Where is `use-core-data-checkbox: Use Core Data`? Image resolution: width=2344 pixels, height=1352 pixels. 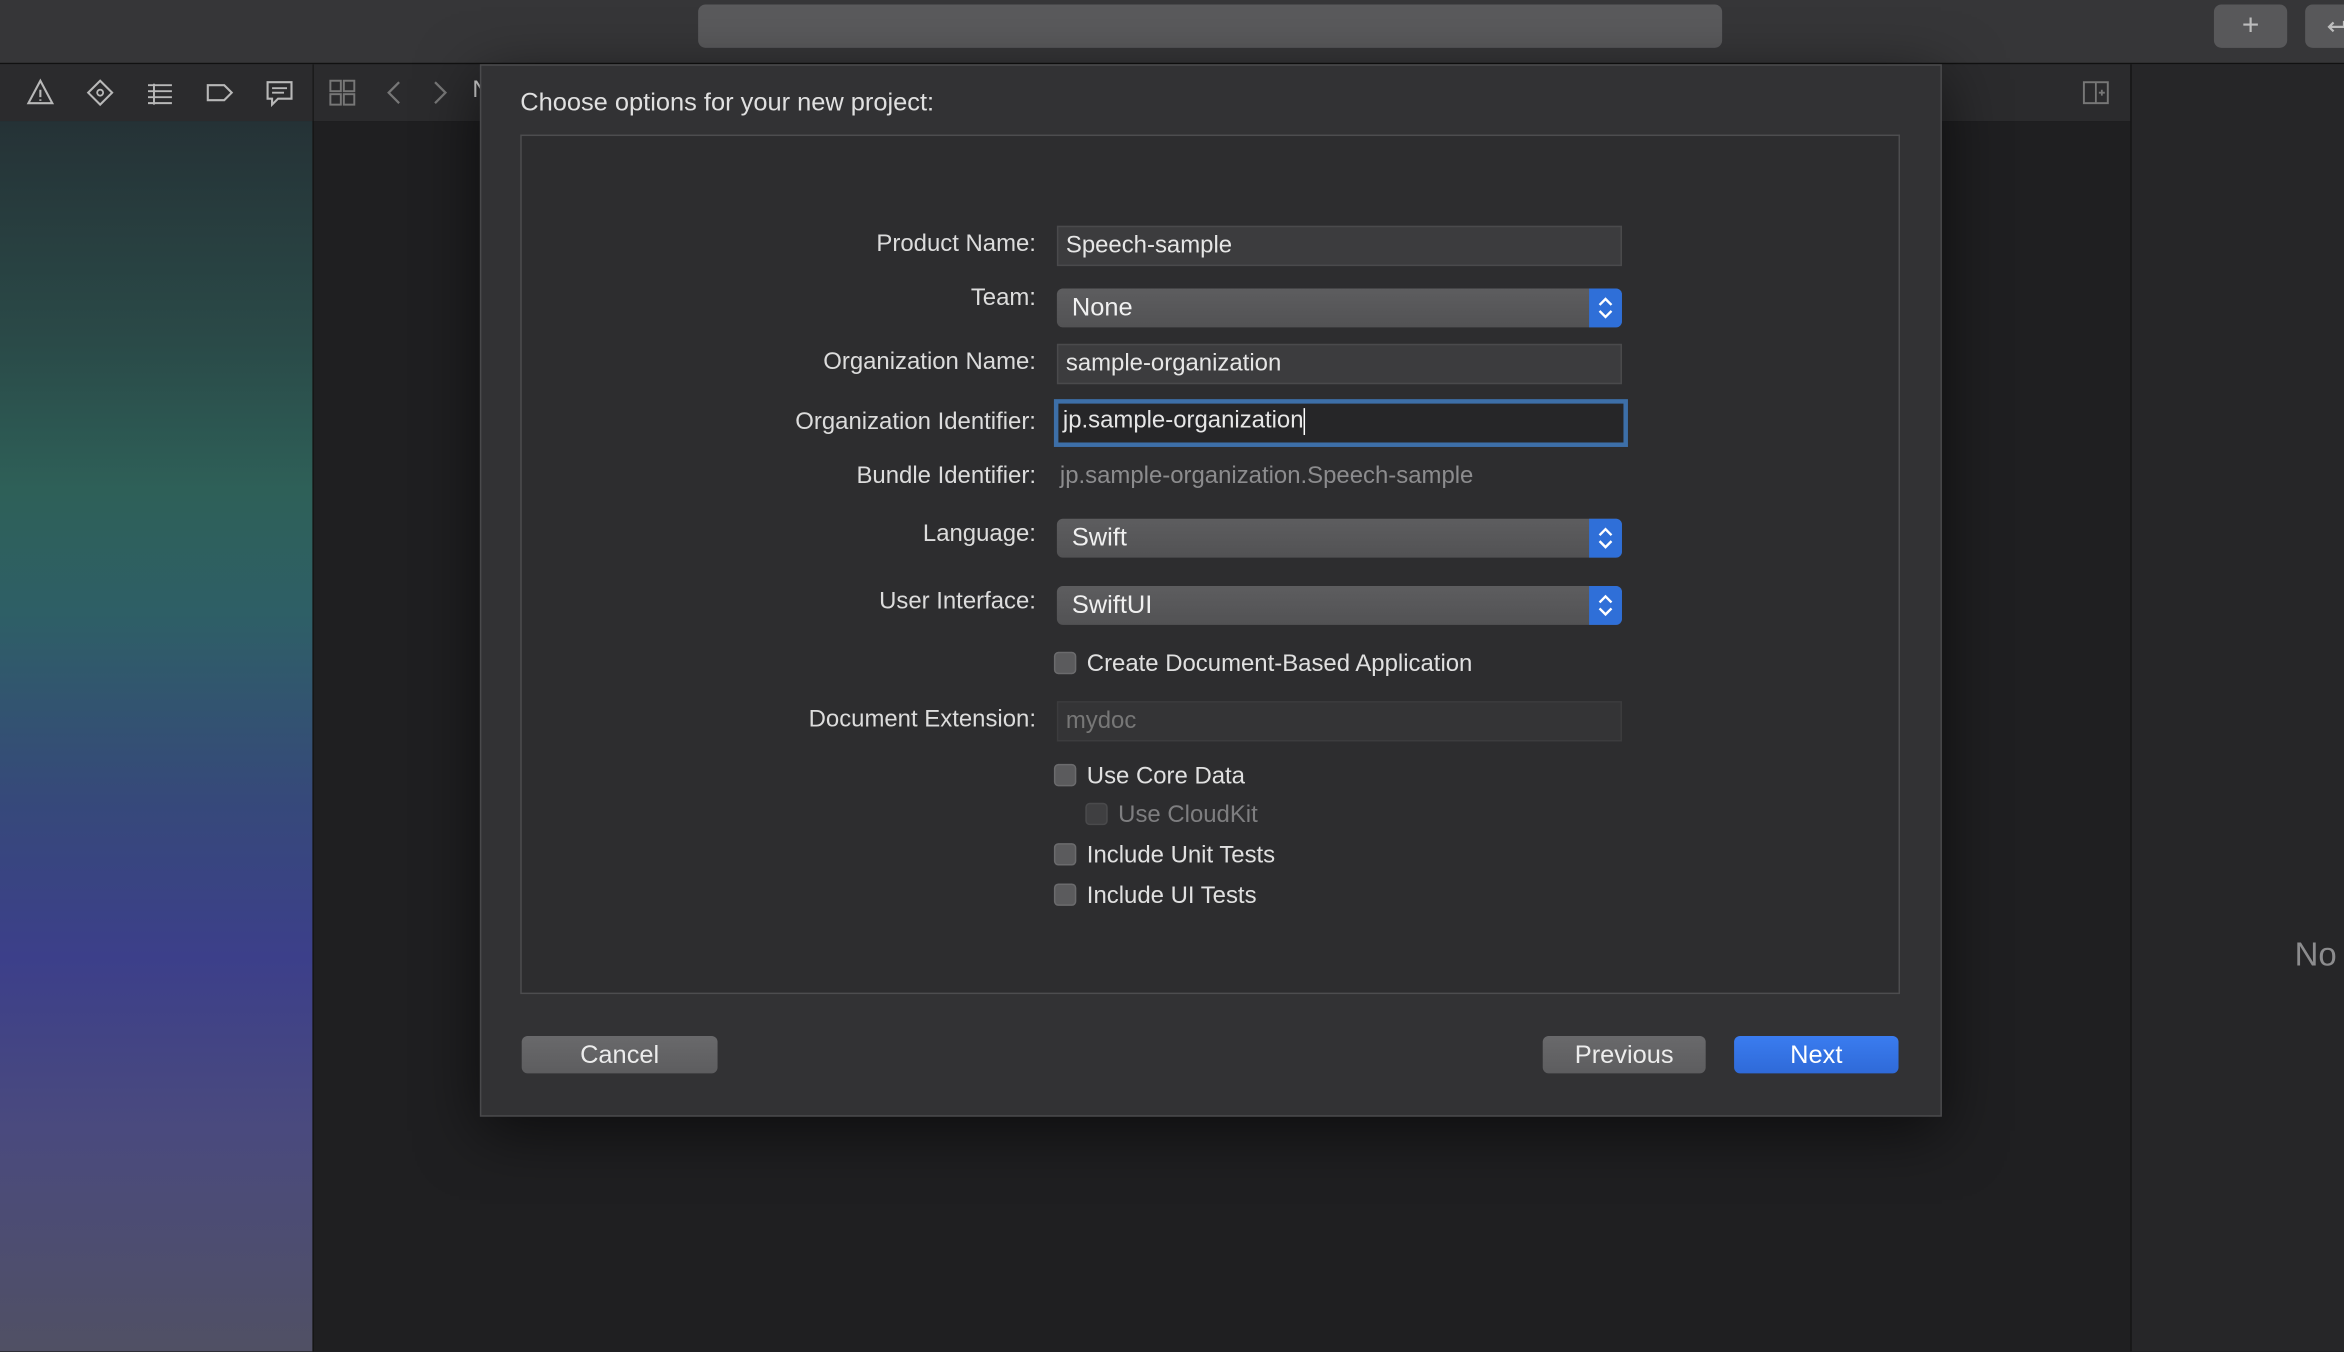 use-core-data-checkbox: Use Core Data is located at coordinates (1149, 777).